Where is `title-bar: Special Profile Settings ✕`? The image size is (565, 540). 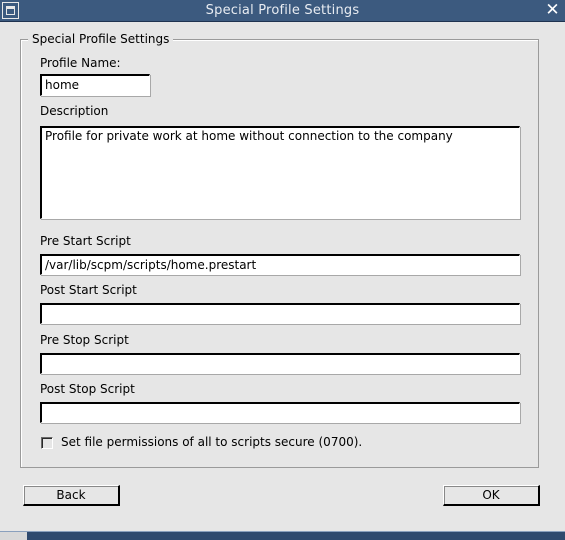 title-bar: Special Profile Settings ✕ is located at coordinates (282, 11).